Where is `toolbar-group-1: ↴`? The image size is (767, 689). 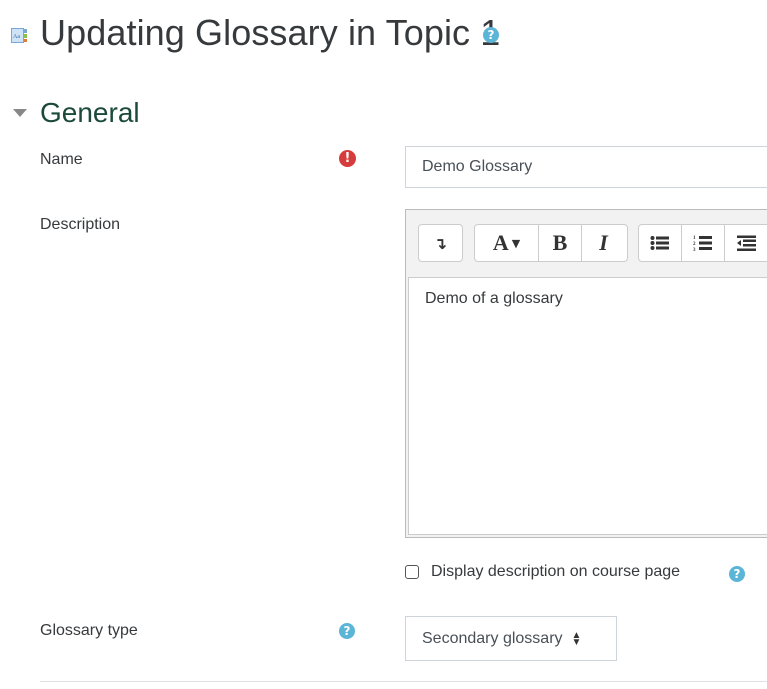
toolbar-group-1: ↴ is located at coordinates (440, 243).